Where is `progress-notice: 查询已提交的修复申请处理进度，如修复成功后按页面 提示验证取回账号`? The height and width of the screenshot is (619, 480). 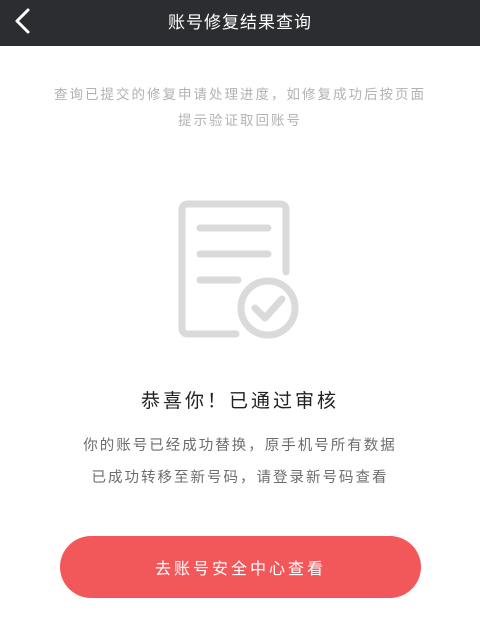 progress-notice: 查询已提交的修复申请处理进度，如修复成功后按页面 提示验证取回账号 is located at coordinates (240, 108).